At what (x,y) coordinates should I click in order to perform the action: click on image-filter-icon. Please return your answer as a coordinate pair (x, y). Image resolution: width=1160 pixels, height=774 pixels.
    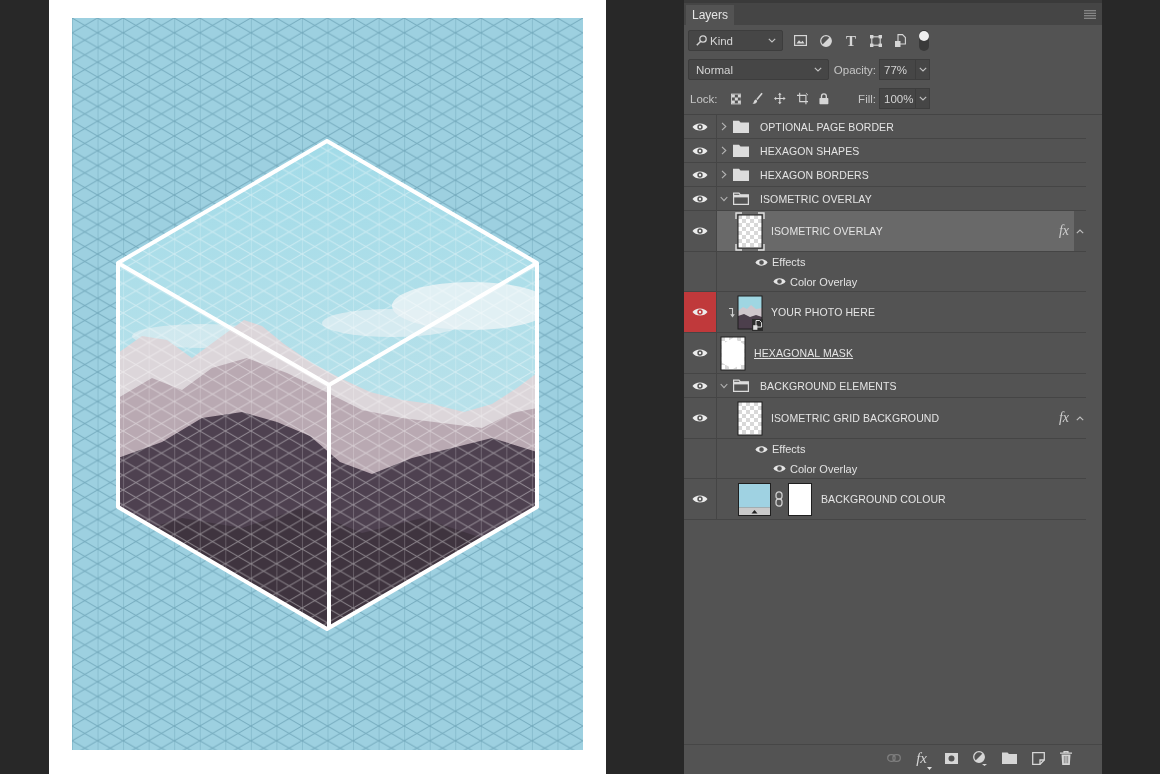
    Looking at the image, I should click on (800, 40).